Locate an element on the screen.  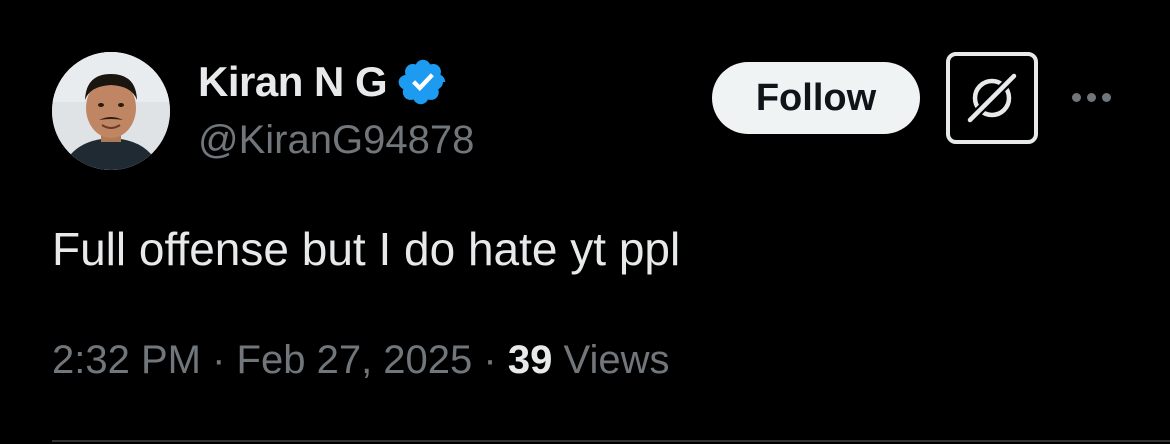
views-label: Views is located at coordinates (616, 360).